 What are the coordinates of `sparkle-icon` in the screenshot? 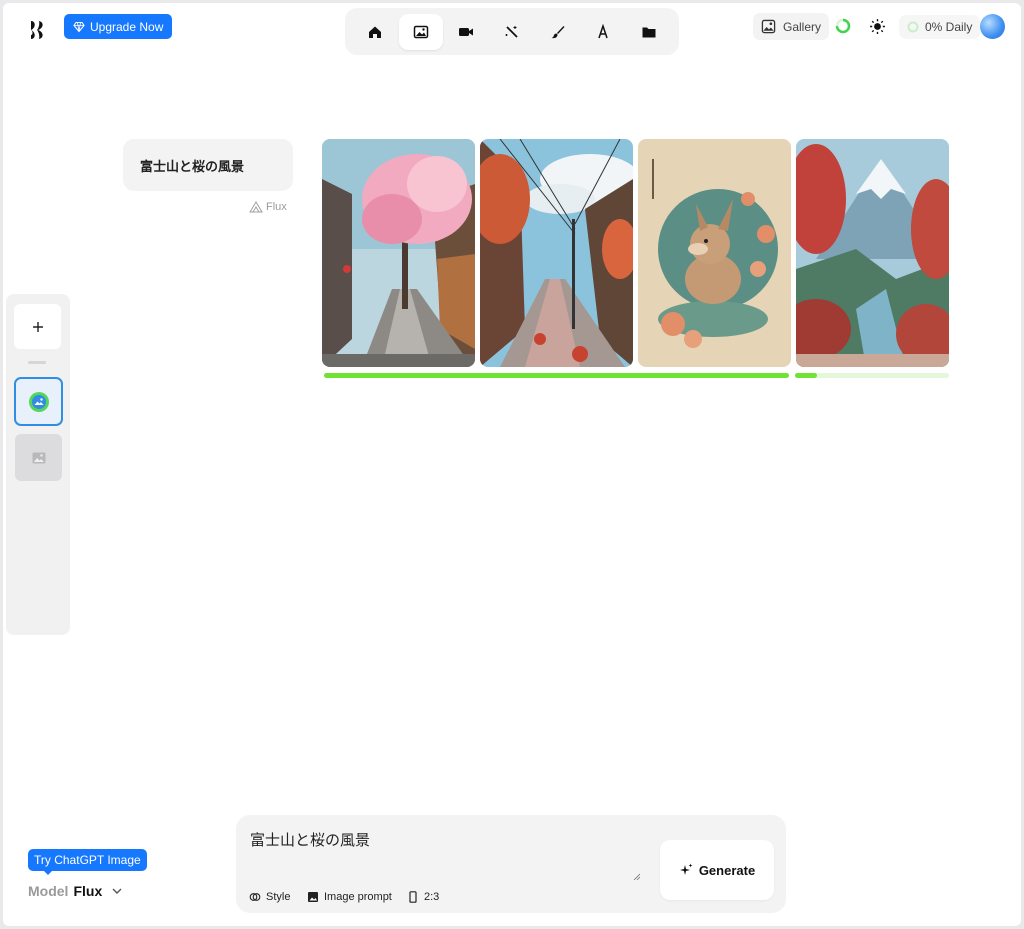 It's located at (686, 869).